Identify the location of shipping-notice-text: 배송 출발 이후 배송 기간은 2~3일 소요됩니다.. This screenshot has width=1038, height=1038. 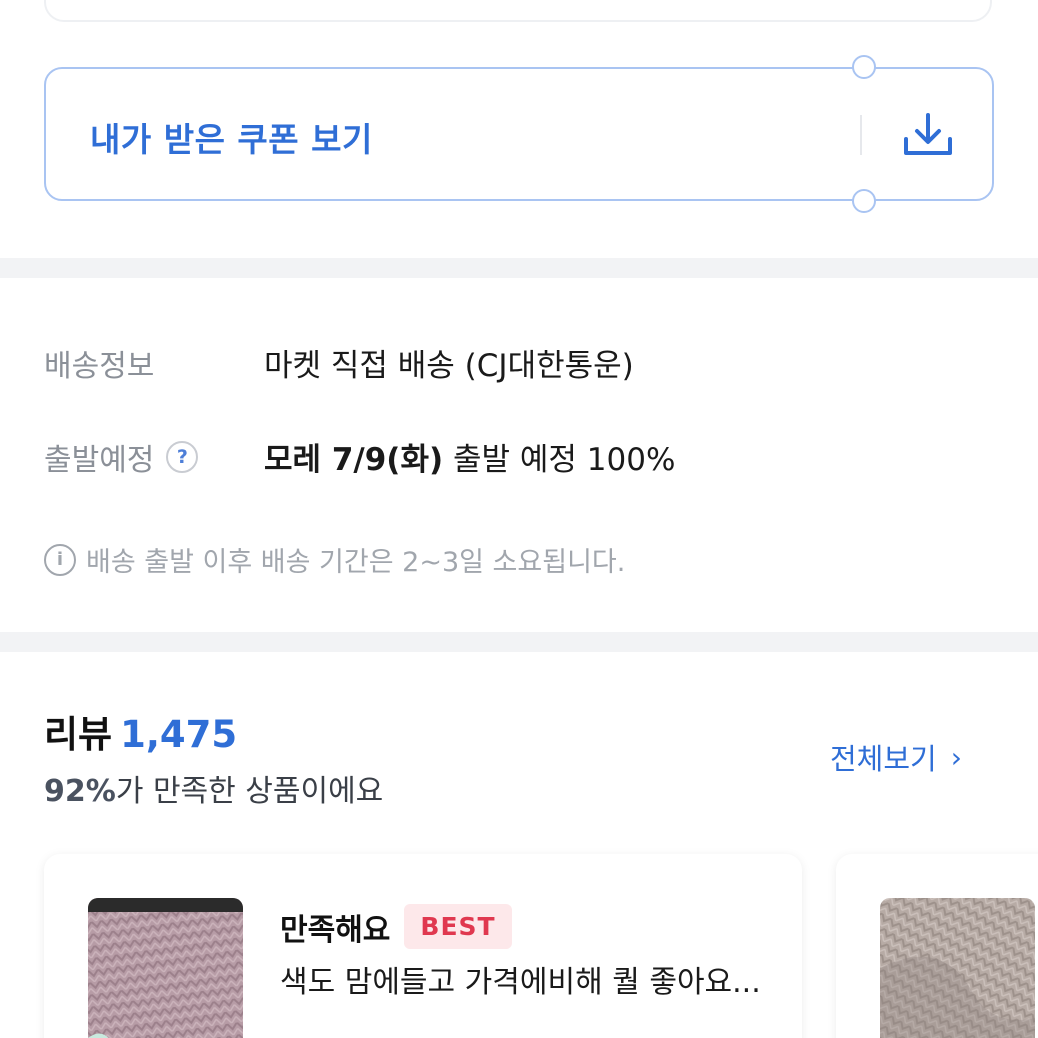
(356, 562).